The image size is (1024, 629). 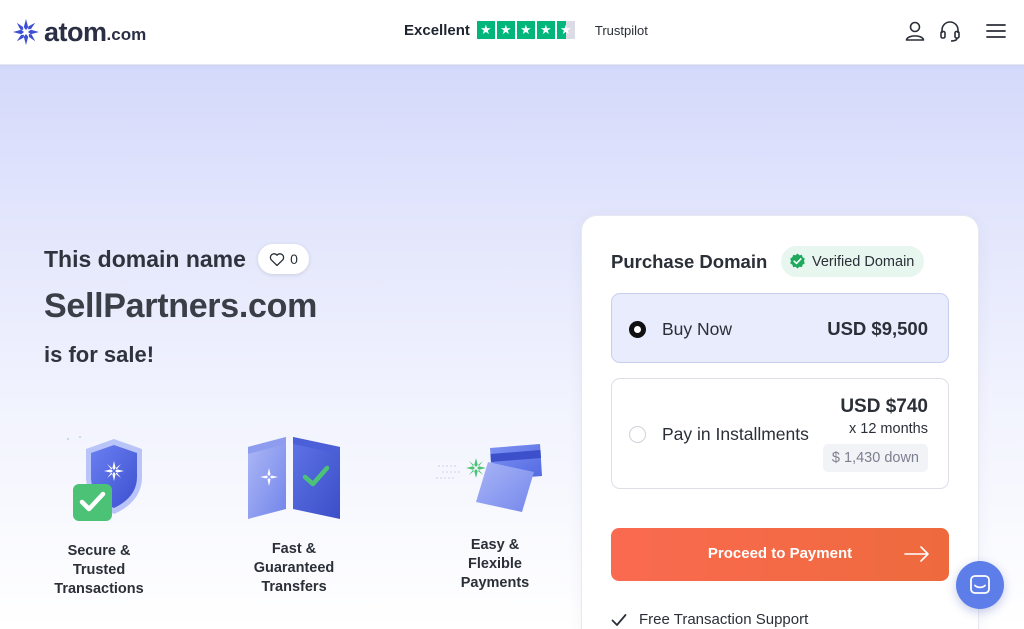 What do you see at coordinates (724, 619) in the screenshot?
I see `transaction-support-label: Free Transaction Support` at bounding box center [724, 619].